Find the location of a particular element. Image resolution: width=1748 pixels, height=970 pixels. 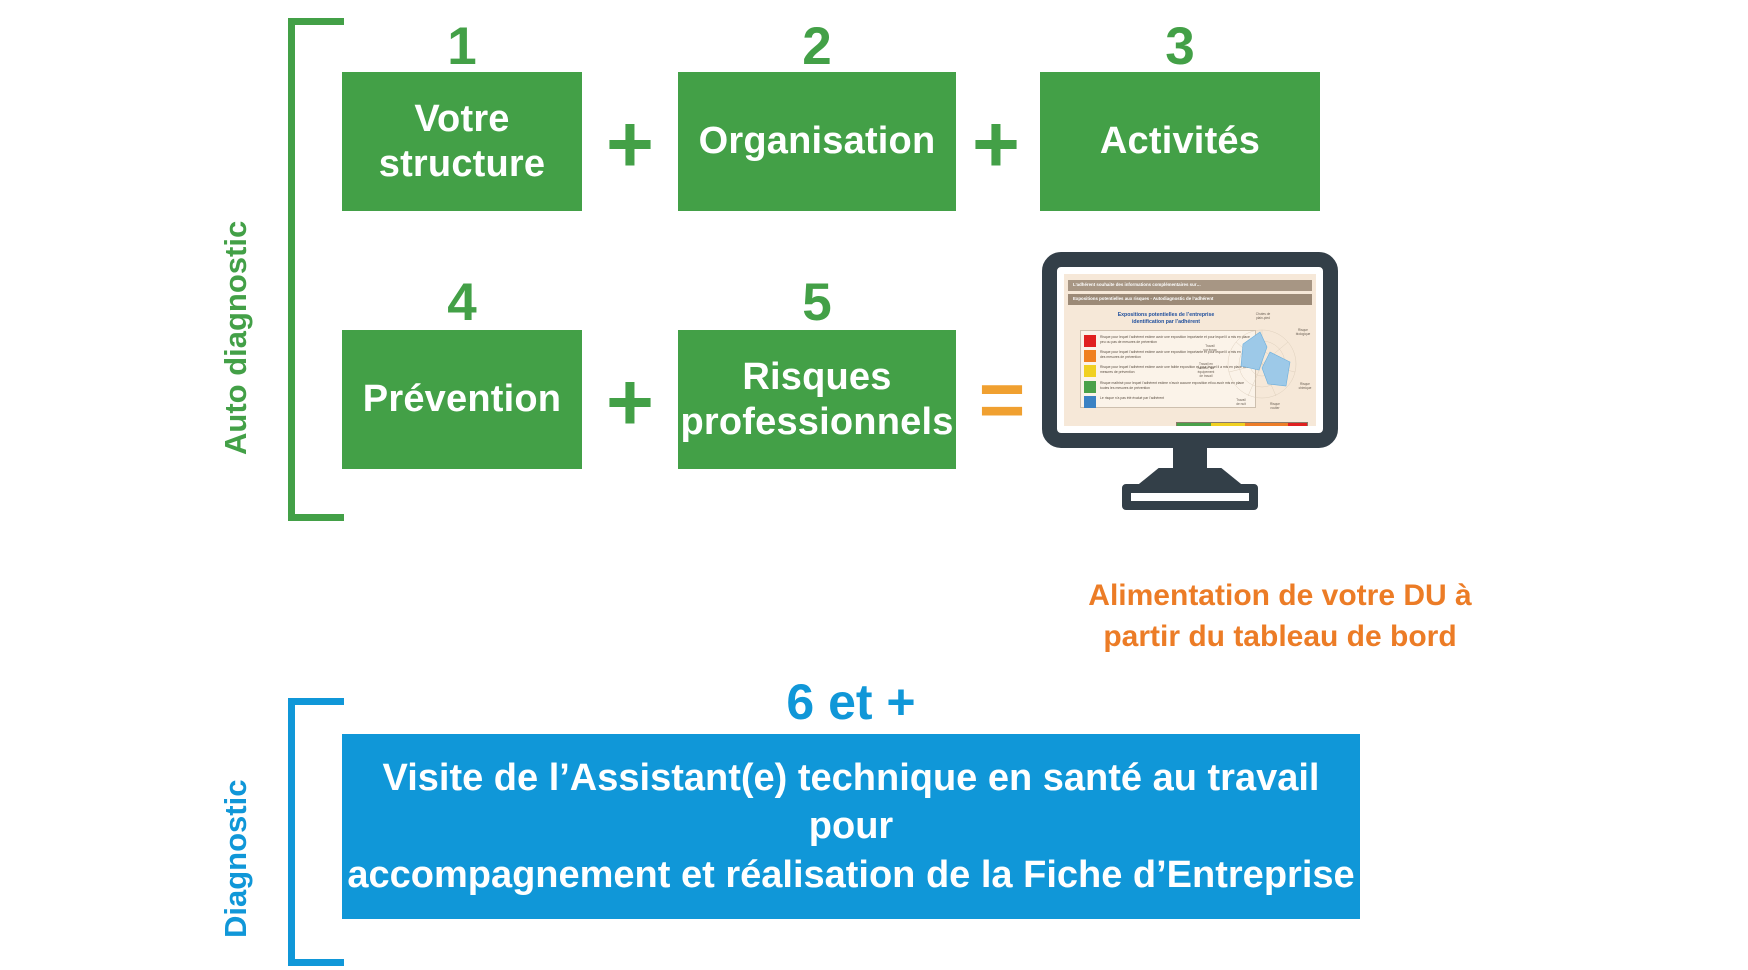

step-number-2: 2 is located at coordinates (817, 46).